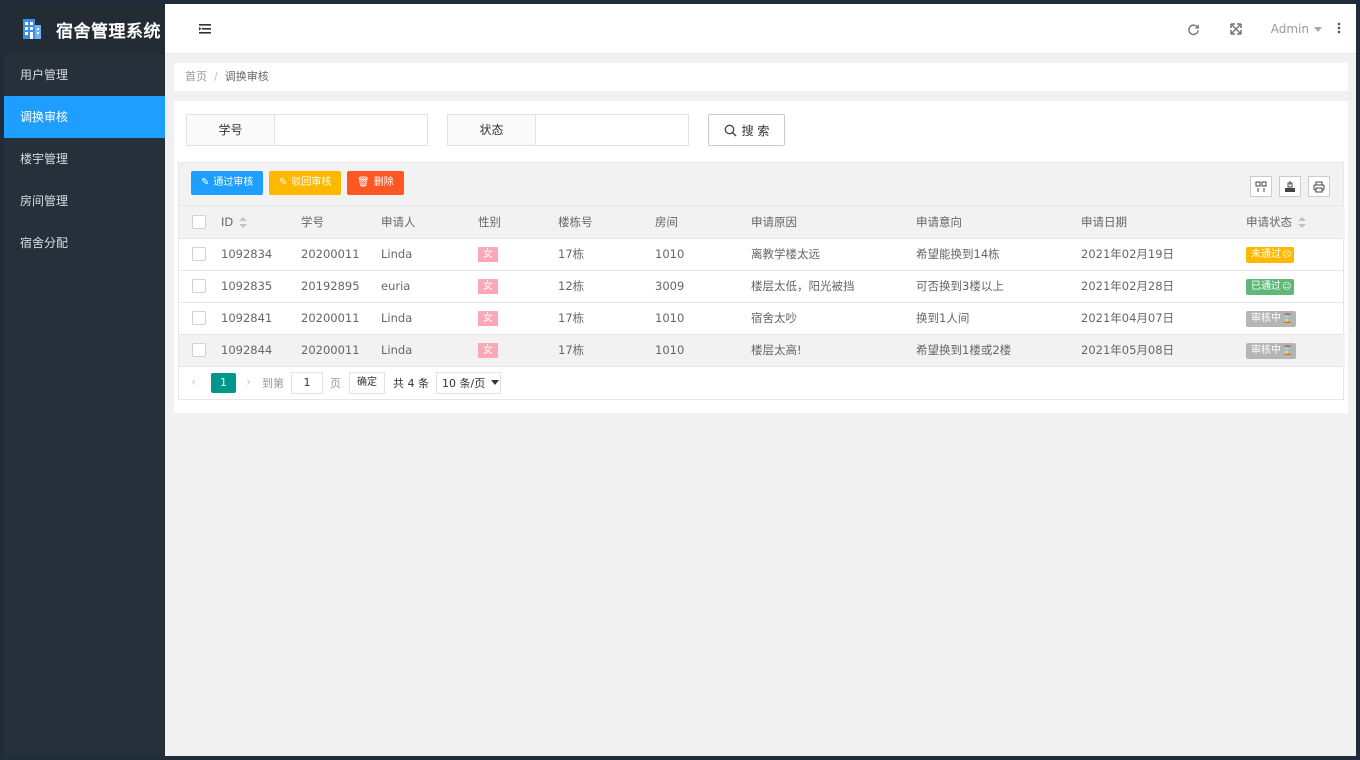 The image size is (1360, 760). I want to click on more-icon, so click(1339, 29).